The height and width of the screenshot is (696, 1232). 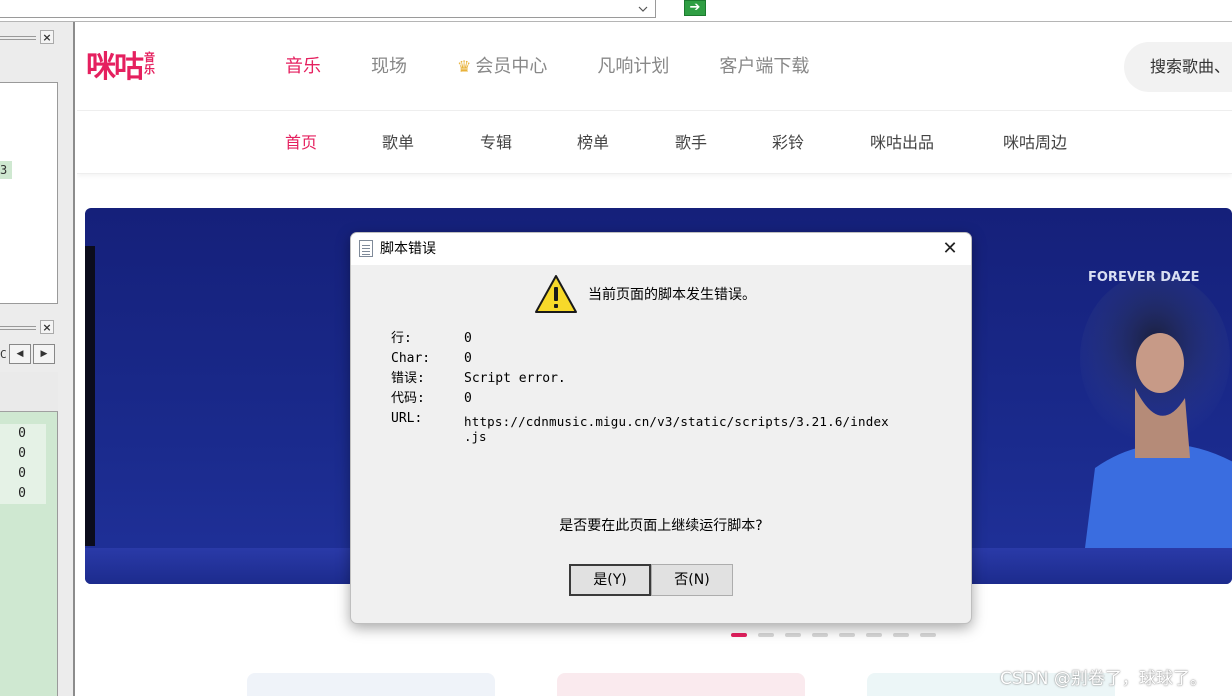 I want to click on subnav-ringtones: 彩铃, so click(x=788, y=143).